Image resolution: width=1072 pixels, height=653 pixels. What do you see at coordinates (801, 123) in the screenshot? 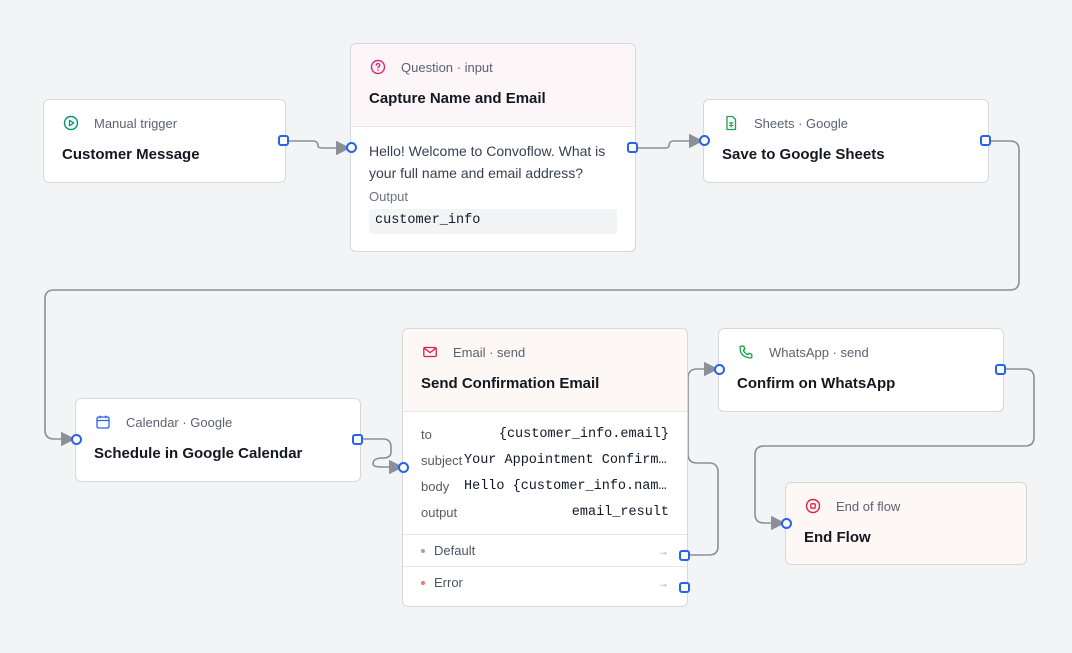
I see `node-kind: Sheets · Google` at bounding box center [801, 123].